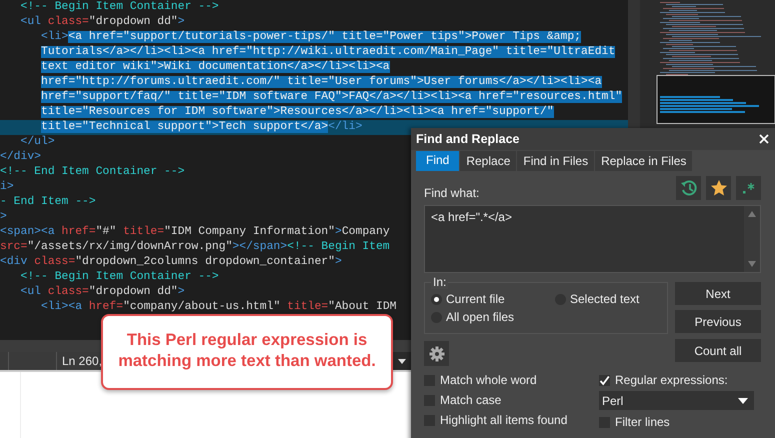  What do you see at coordinates (752, 264) in the screenshot?
I see `scroll-down-icon` at bounding box center [752, 264].